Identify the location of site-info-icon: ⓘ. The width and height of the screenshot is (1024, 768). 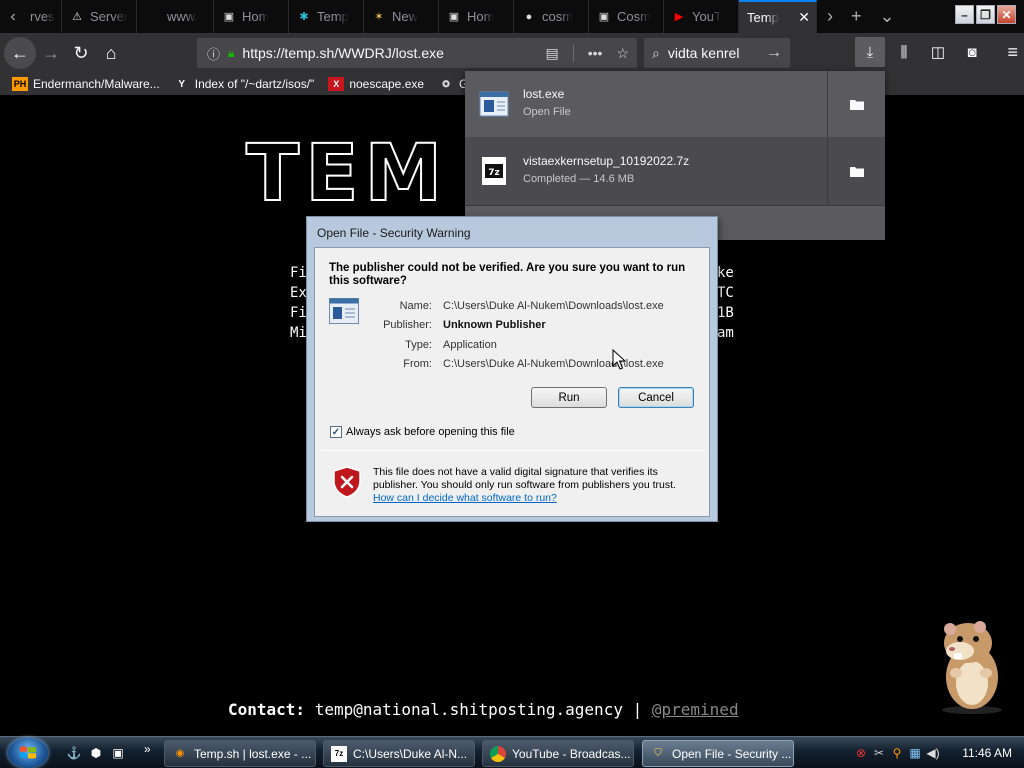
(213, 53).